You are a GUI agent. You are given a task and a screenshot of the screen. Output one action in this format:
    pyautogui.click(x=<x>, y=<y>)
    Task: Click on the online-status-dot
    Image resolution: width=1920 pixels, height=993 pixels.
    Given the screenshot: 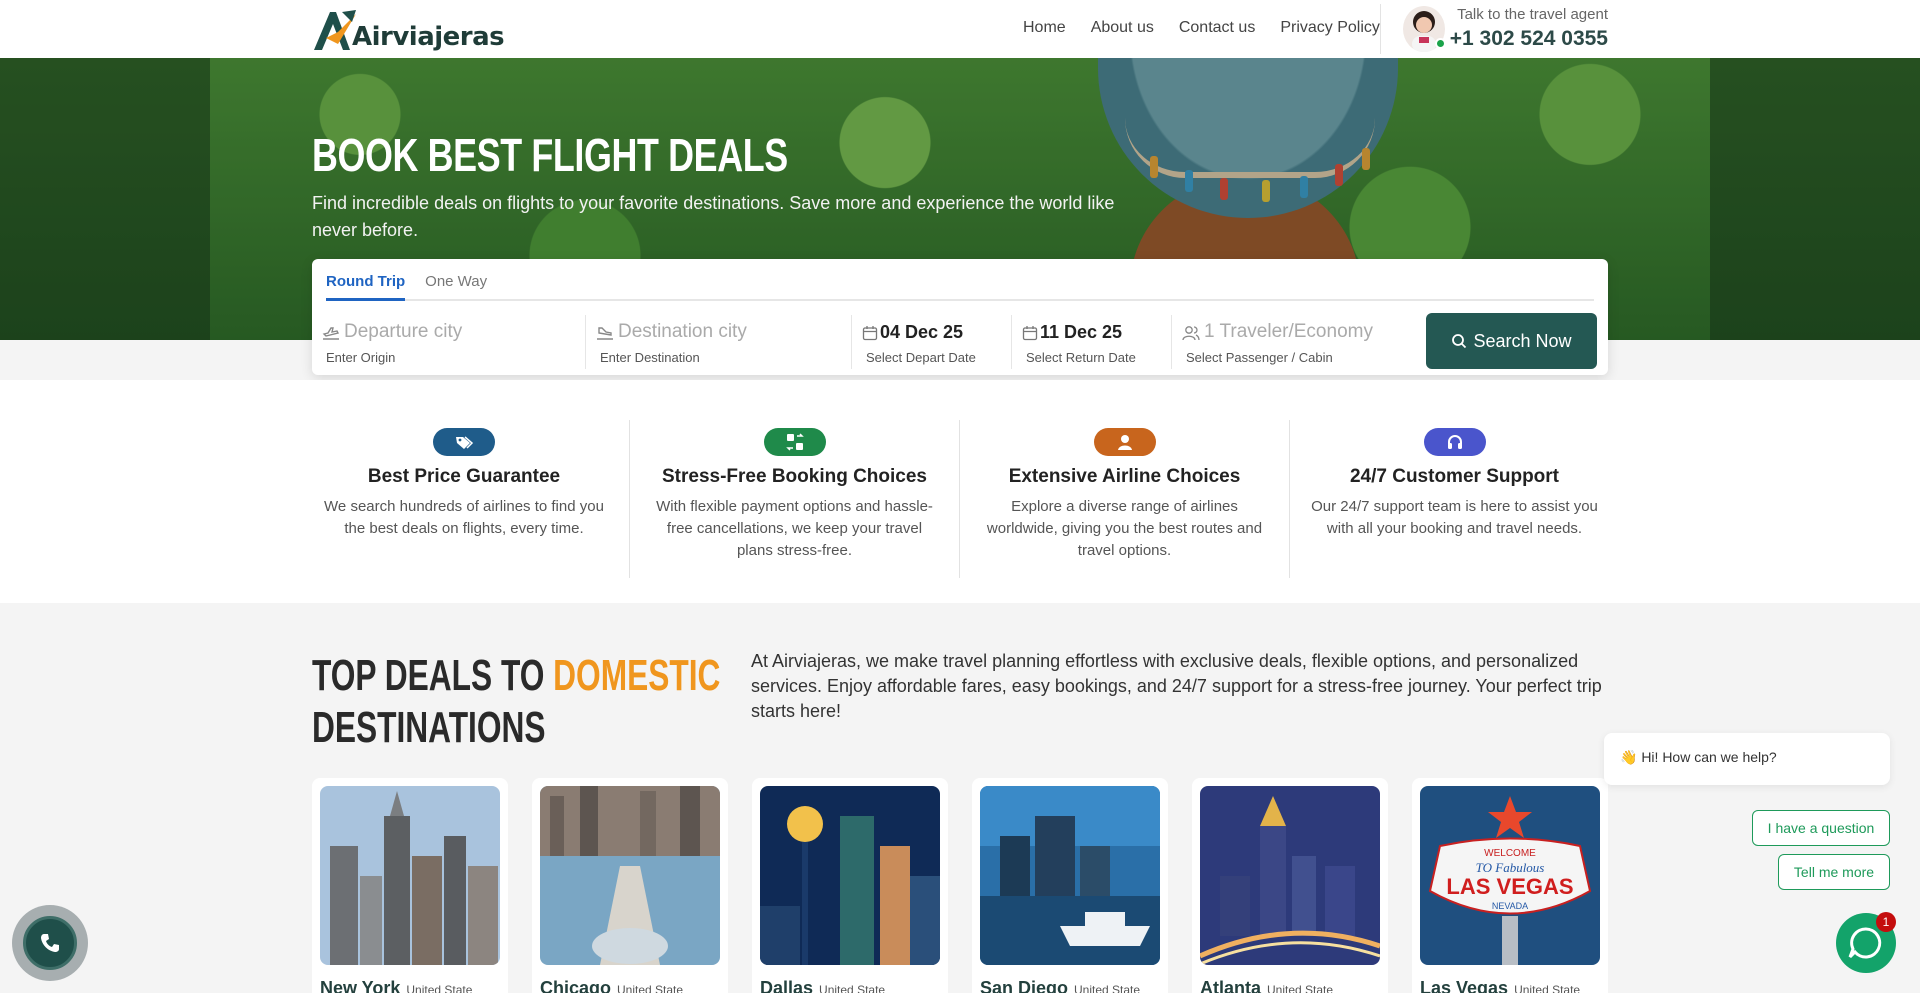 What is the action you would take?
    pyautogui.click(x=1440, y=43)
    